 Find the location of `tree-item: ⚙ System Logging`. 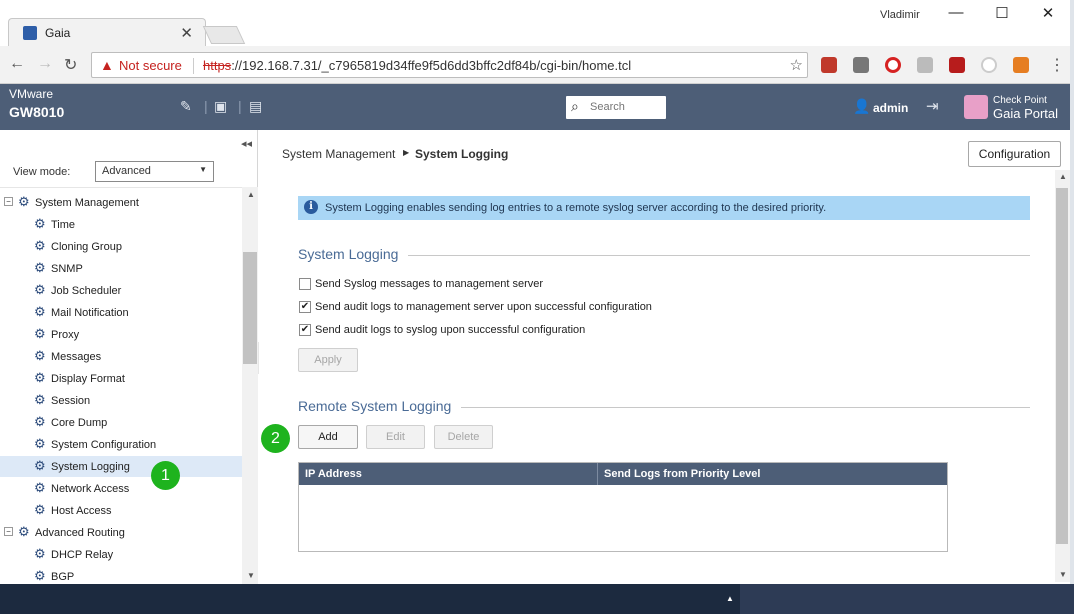

tree-item: ⚙ System Logging is located at coordinates (121, 466).